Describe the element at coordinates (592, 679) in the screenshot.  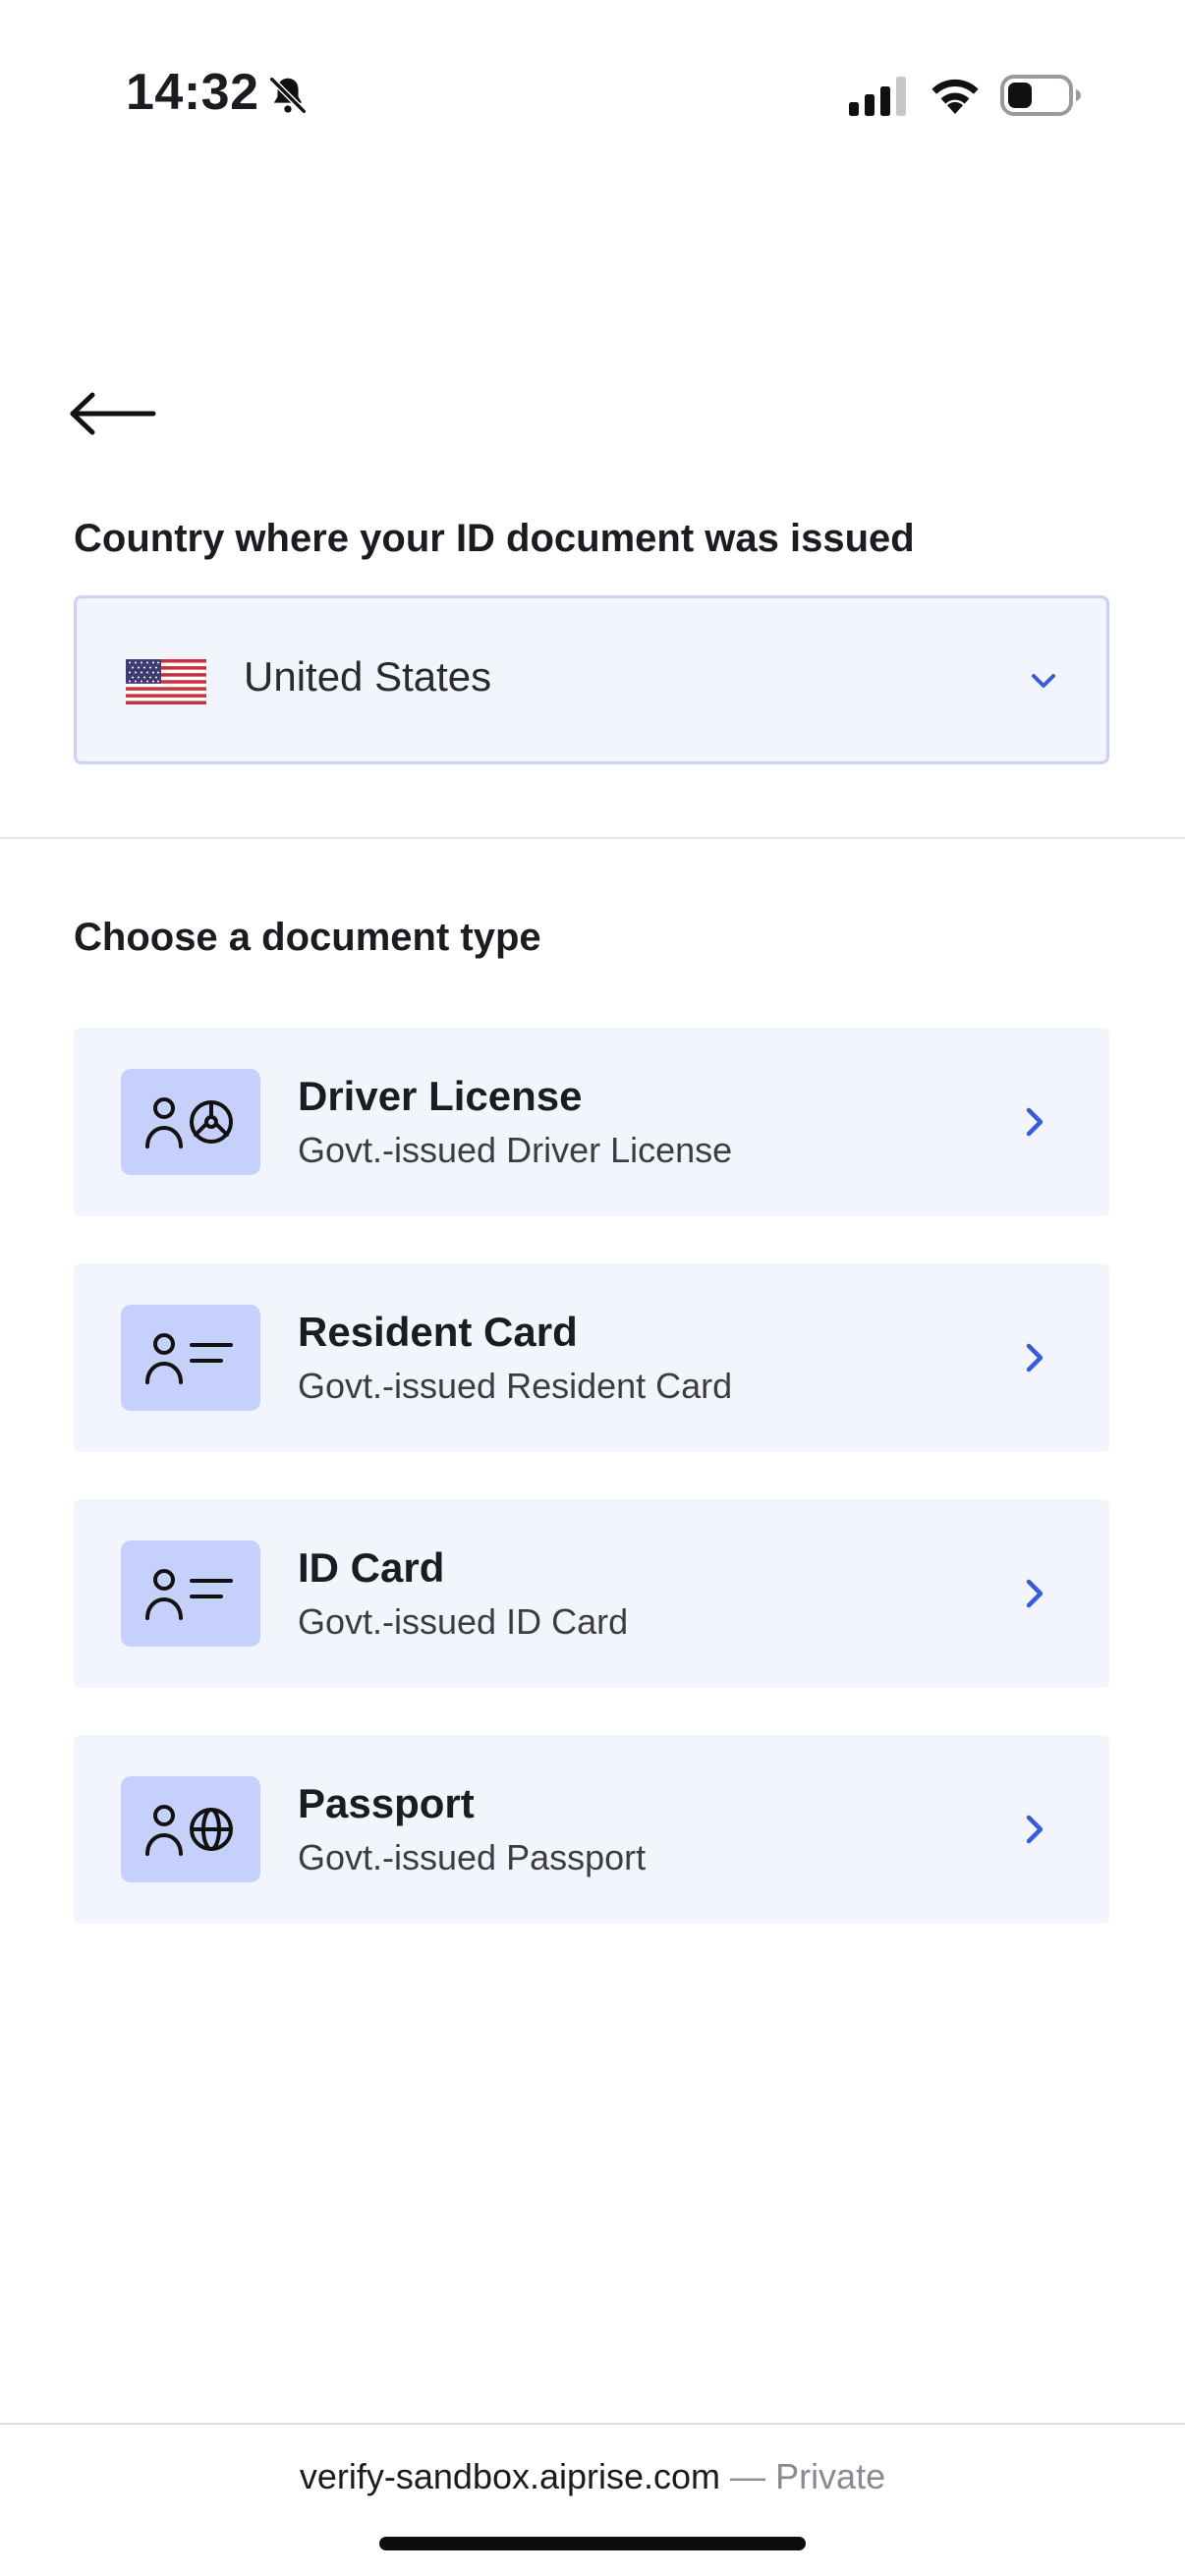
I see `country-select: United States` at that location.